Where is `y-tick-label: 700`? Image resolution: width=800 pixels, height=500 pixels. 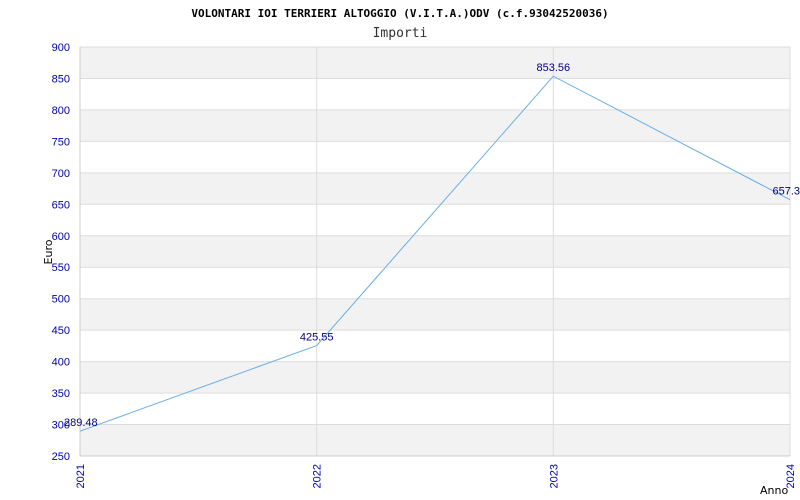
y-tick-label: 700 is located at coordinates (61, 174).